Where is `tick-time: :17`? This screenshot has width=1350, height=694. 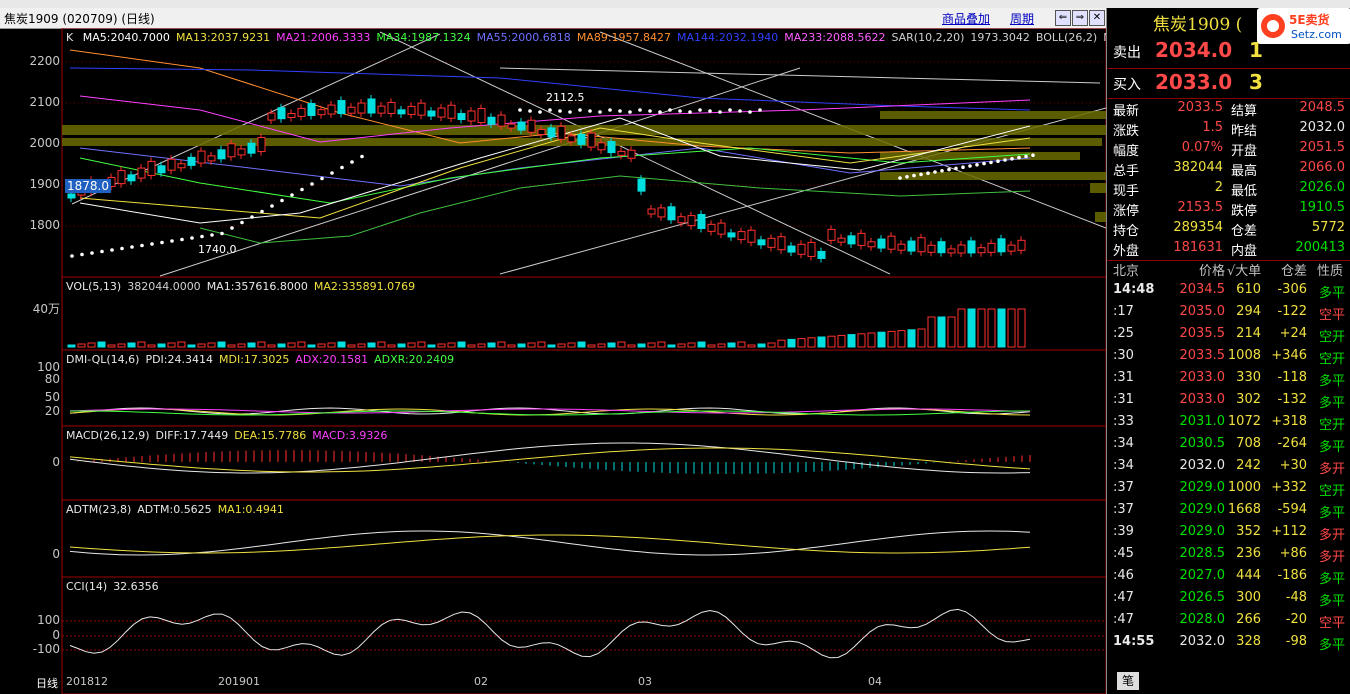 tick-time: :17 is located at coordinates (1123, 311).